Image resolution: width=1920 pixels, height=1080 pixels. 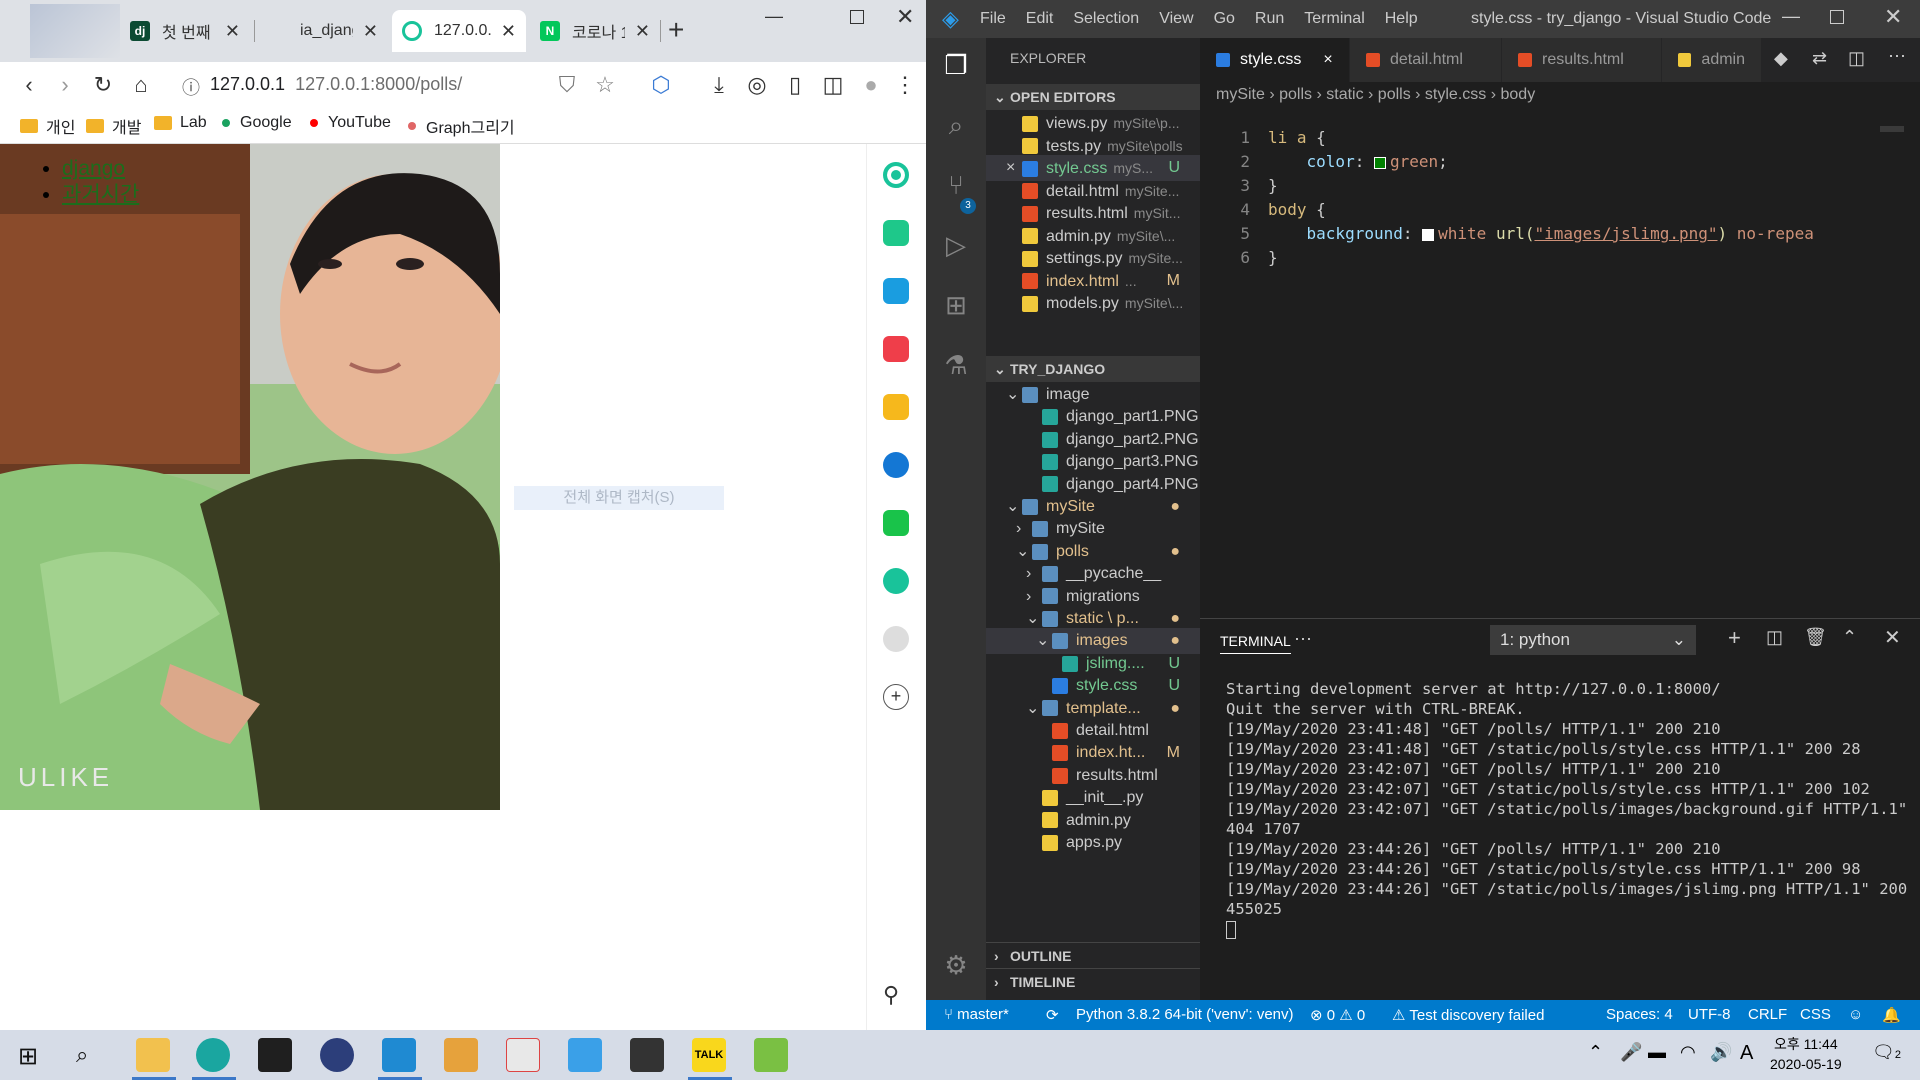 I want to click on chevron-up-icon: ⌃, so click(x=1595, y=1052).